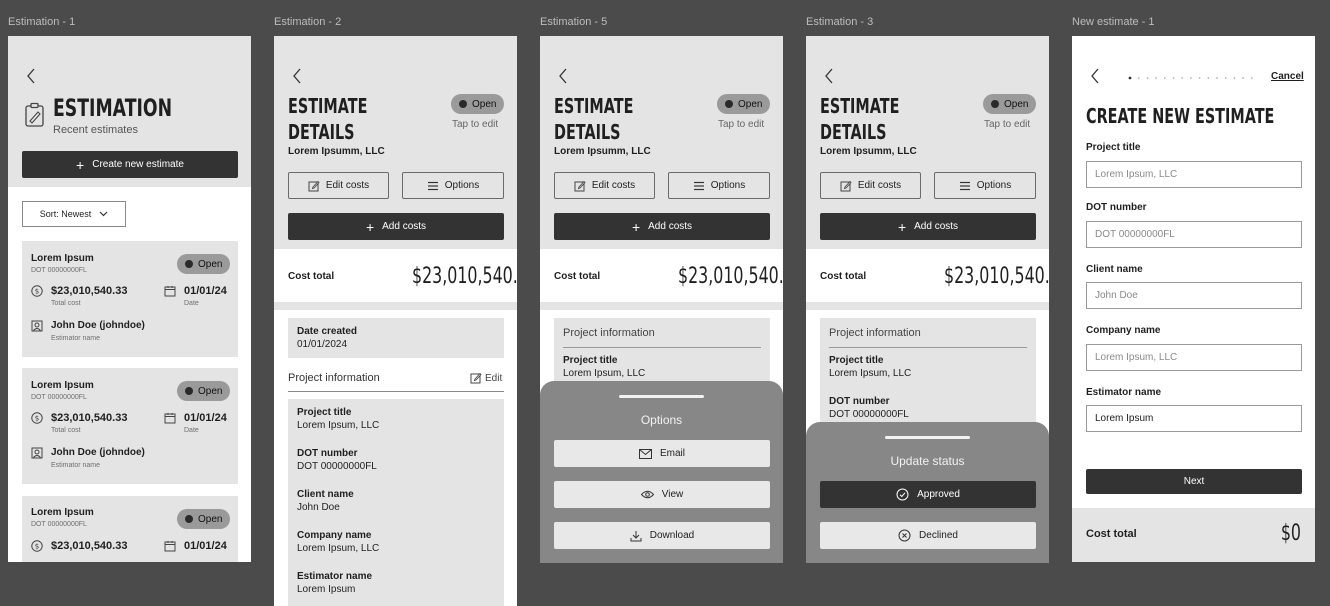 The height and width of the screenshot is (606, 1330). Describe the element at coordinates (602, 151) in the screenshot. I see `company-name: Lorem Ipsumm, LLC` at that location.